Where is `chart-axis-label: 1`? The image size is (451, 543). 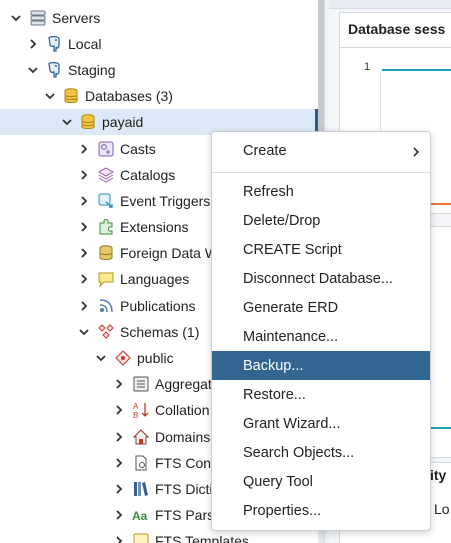 chart-axis-label: 1 is located at coordinates (367, 67).